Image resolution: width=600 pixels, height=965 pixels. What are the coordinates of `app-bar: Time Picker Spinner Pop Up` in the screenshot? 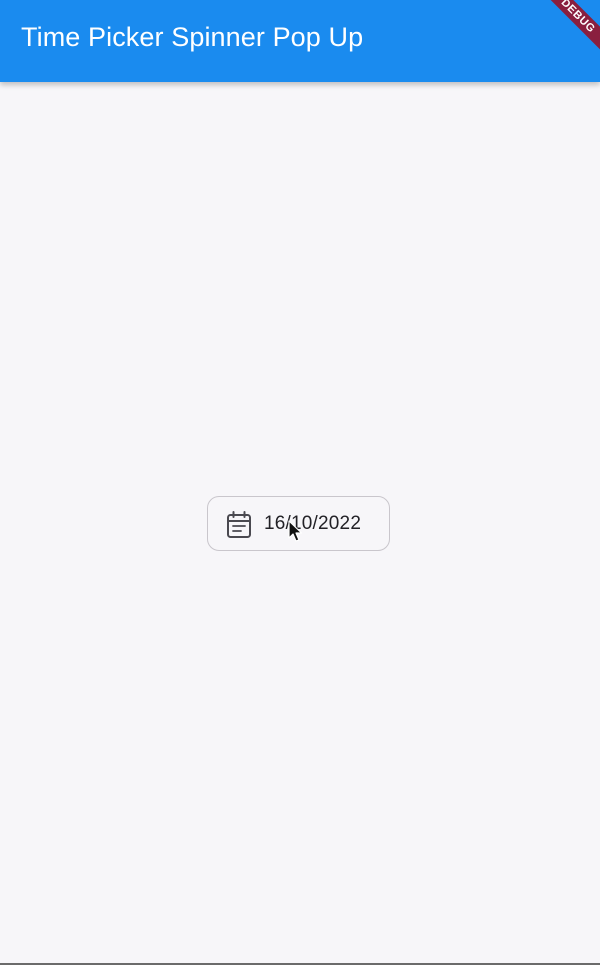 It's located at (300, 41).